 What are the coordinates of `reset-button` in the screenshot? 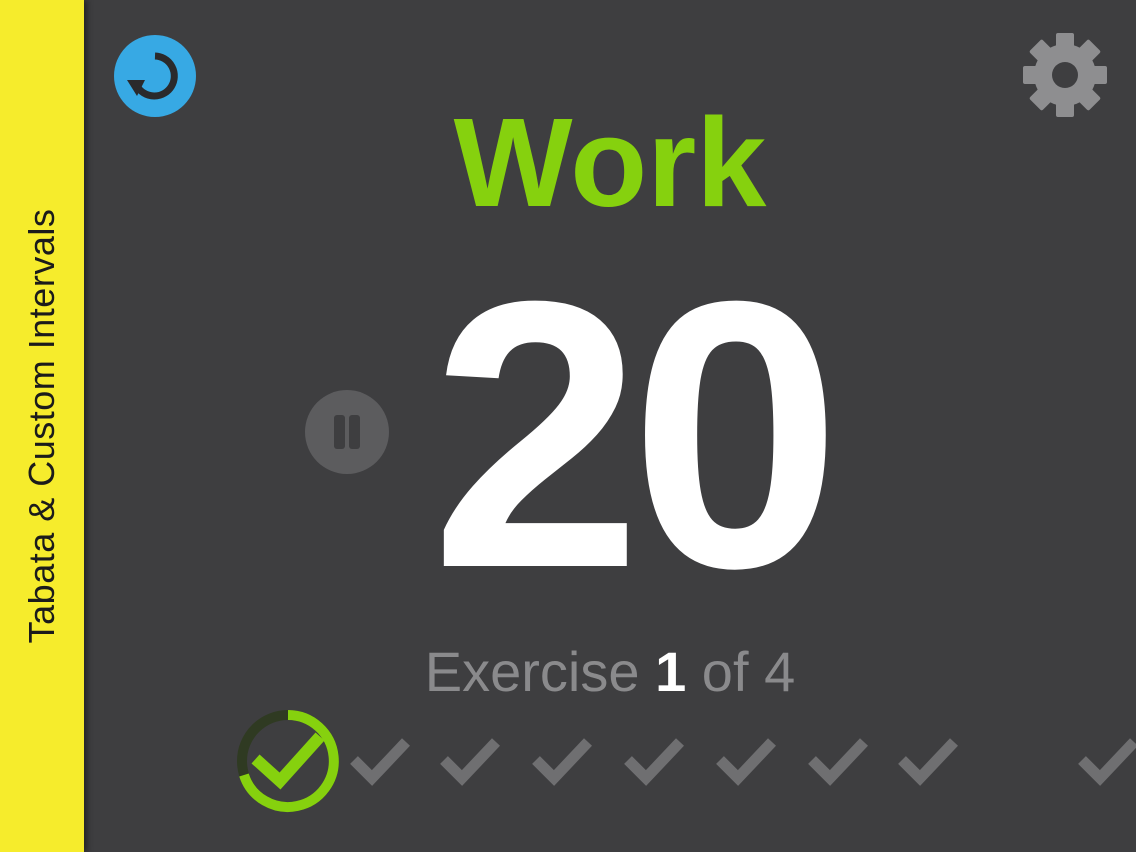 It's located at (155, 76).